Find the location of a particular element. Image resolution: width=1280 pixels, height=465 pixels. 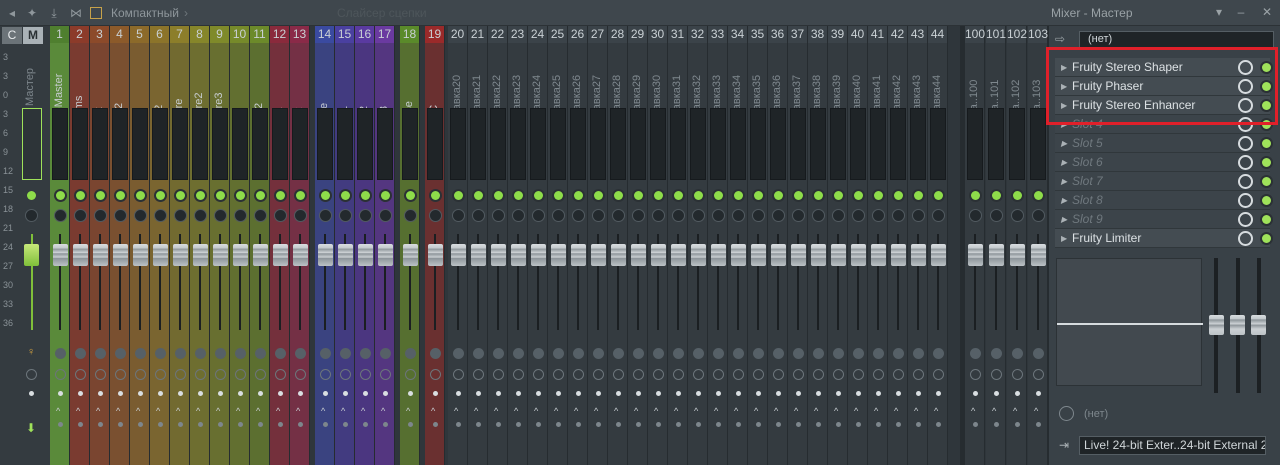

mixer-strip: 33 Вставка33 ^ is located at coordinates (718, 245).